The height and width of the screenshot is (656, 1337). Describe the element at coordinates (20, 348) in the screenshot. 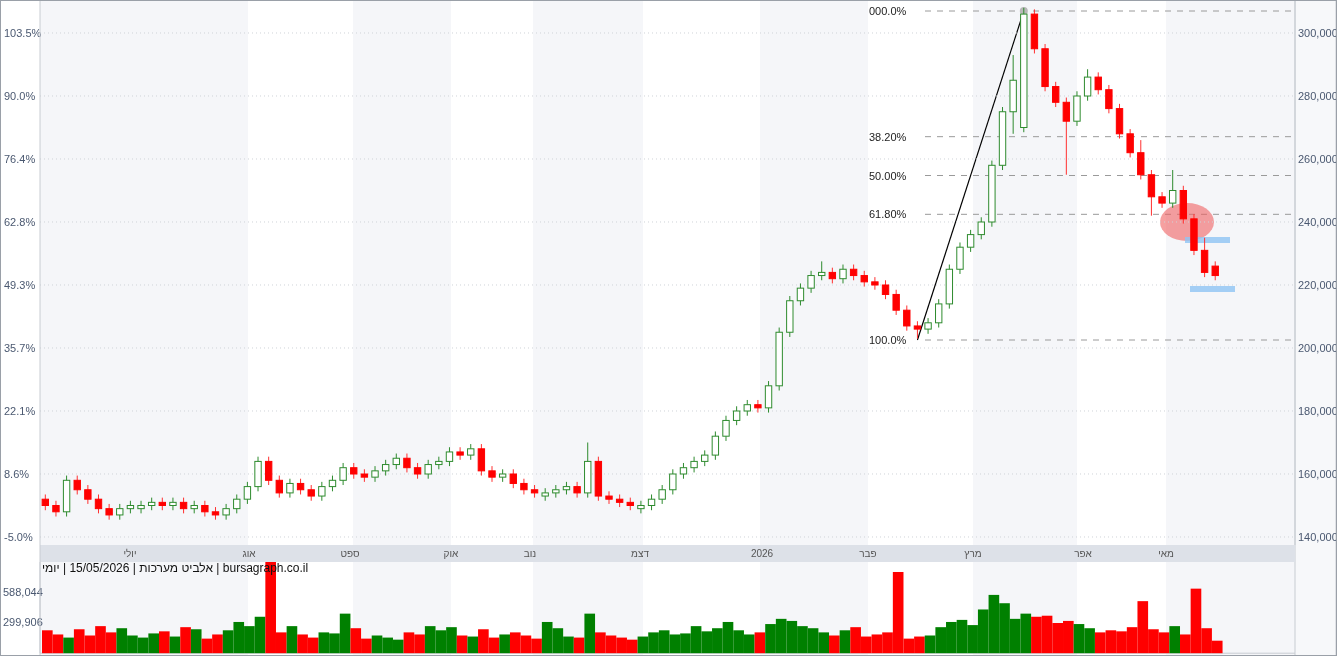

I see `percent-axis-label: 35.7%` at that location.